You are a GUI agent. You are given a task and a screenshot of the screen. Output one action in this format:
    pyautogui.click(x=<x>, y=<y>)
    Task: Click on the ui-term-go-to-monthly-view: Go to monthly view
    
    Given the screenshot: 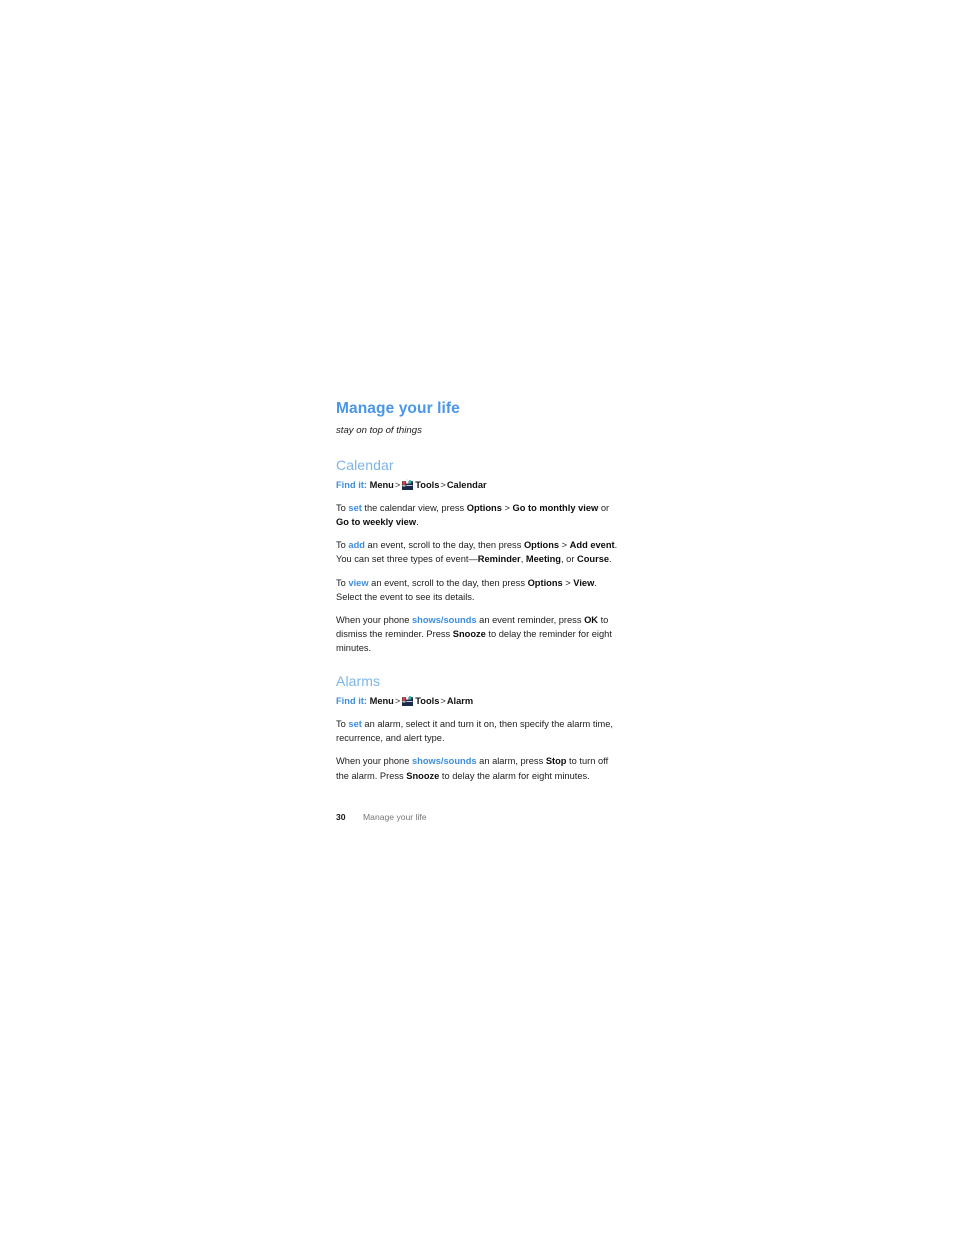 What is the action you would take?
    pyautogui.click(x=555, y=508)
    